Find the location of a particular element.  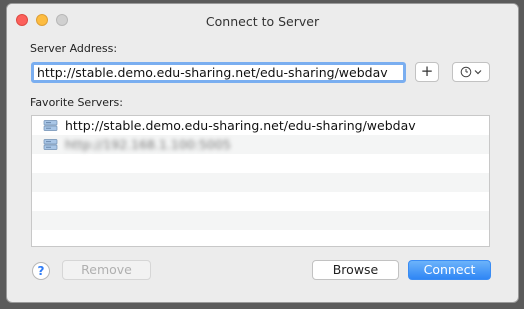

recent-servers-button is located at coordinates (471, 72).